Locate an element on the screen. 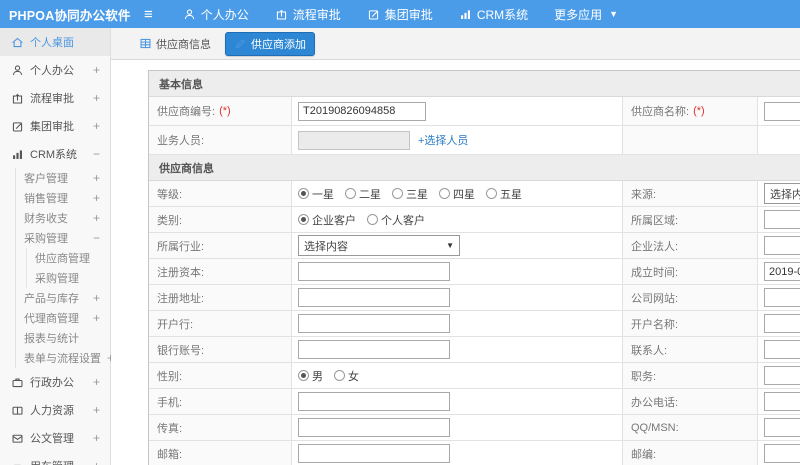 Image resolution: width=800 pixels, height=465 pixels. gender-radio-male: 男 is located at coordinates (310, 376).